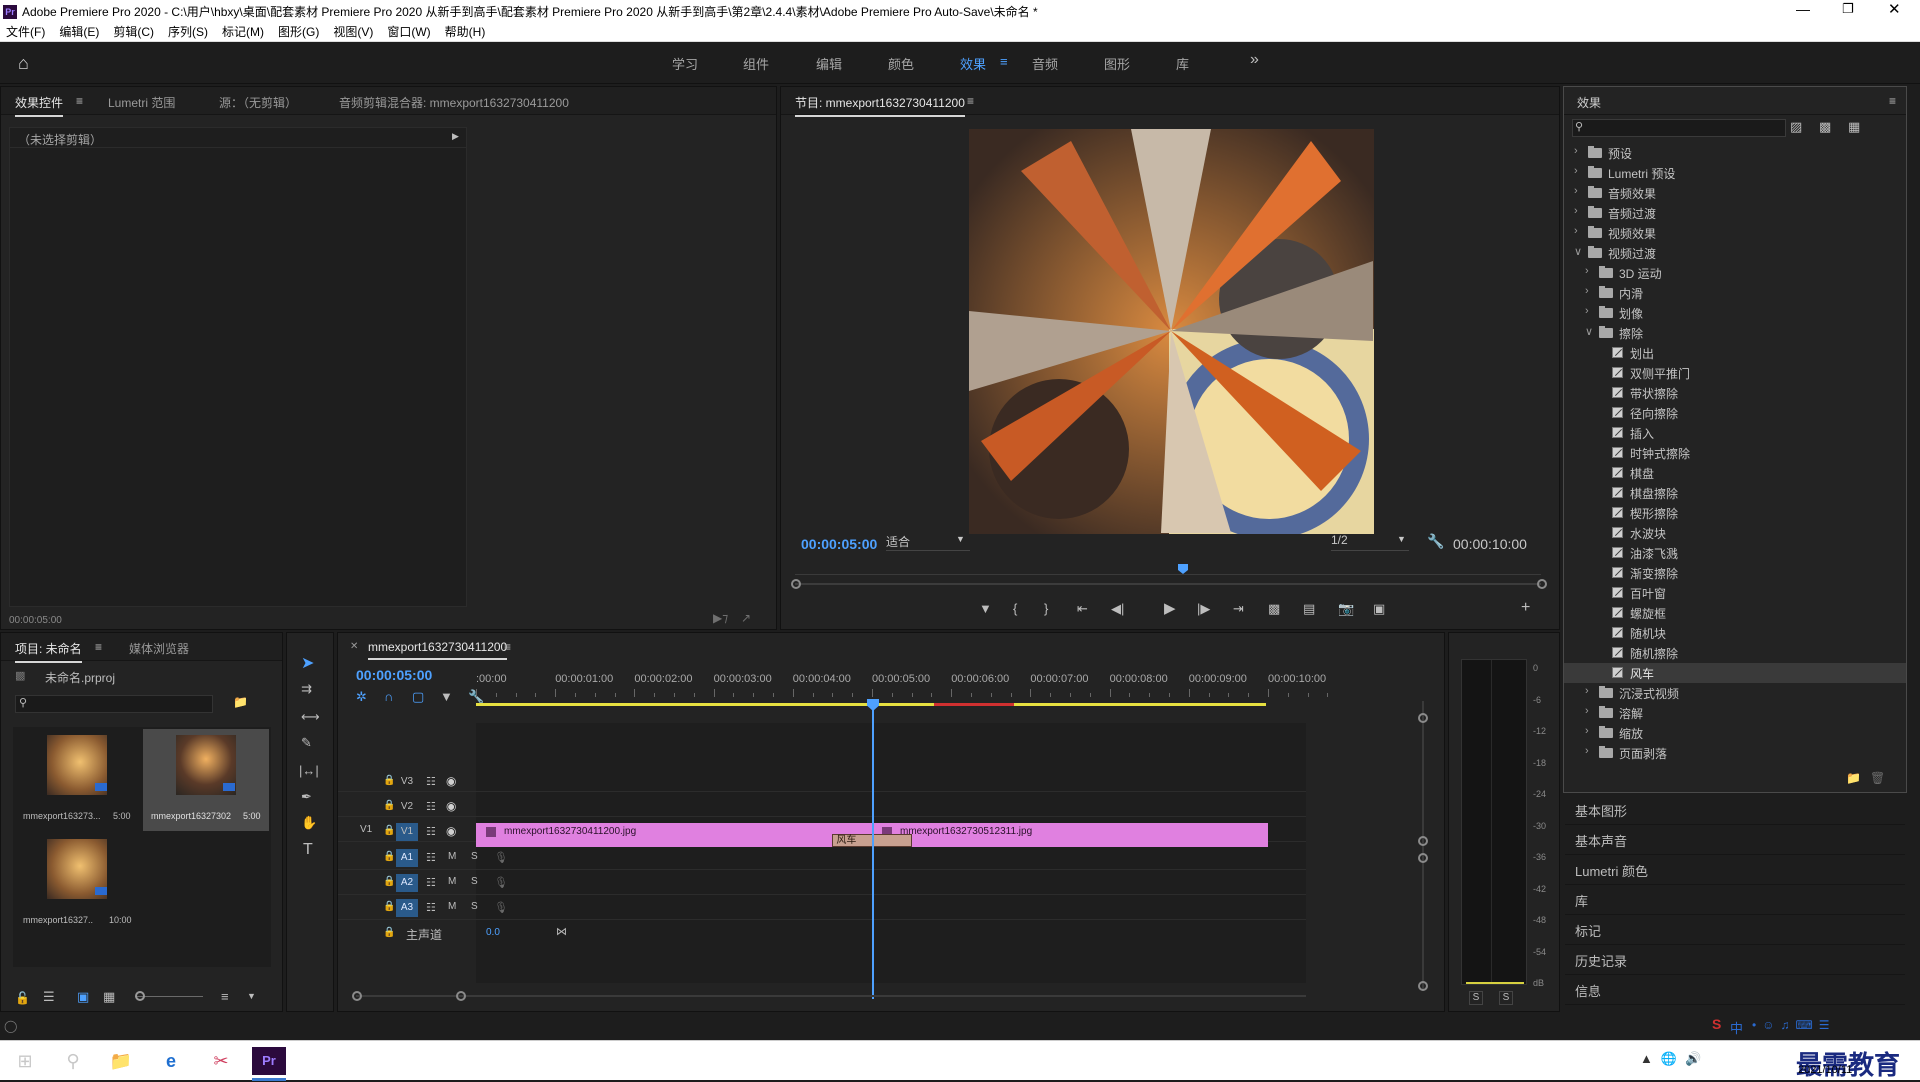 The height and width of the screenshot is (1082, 1920). Describe the element at coordinates (880, 105) in the screenshot. I see `program-monitor-title: 节目: mmexport1632730411200` at that location.